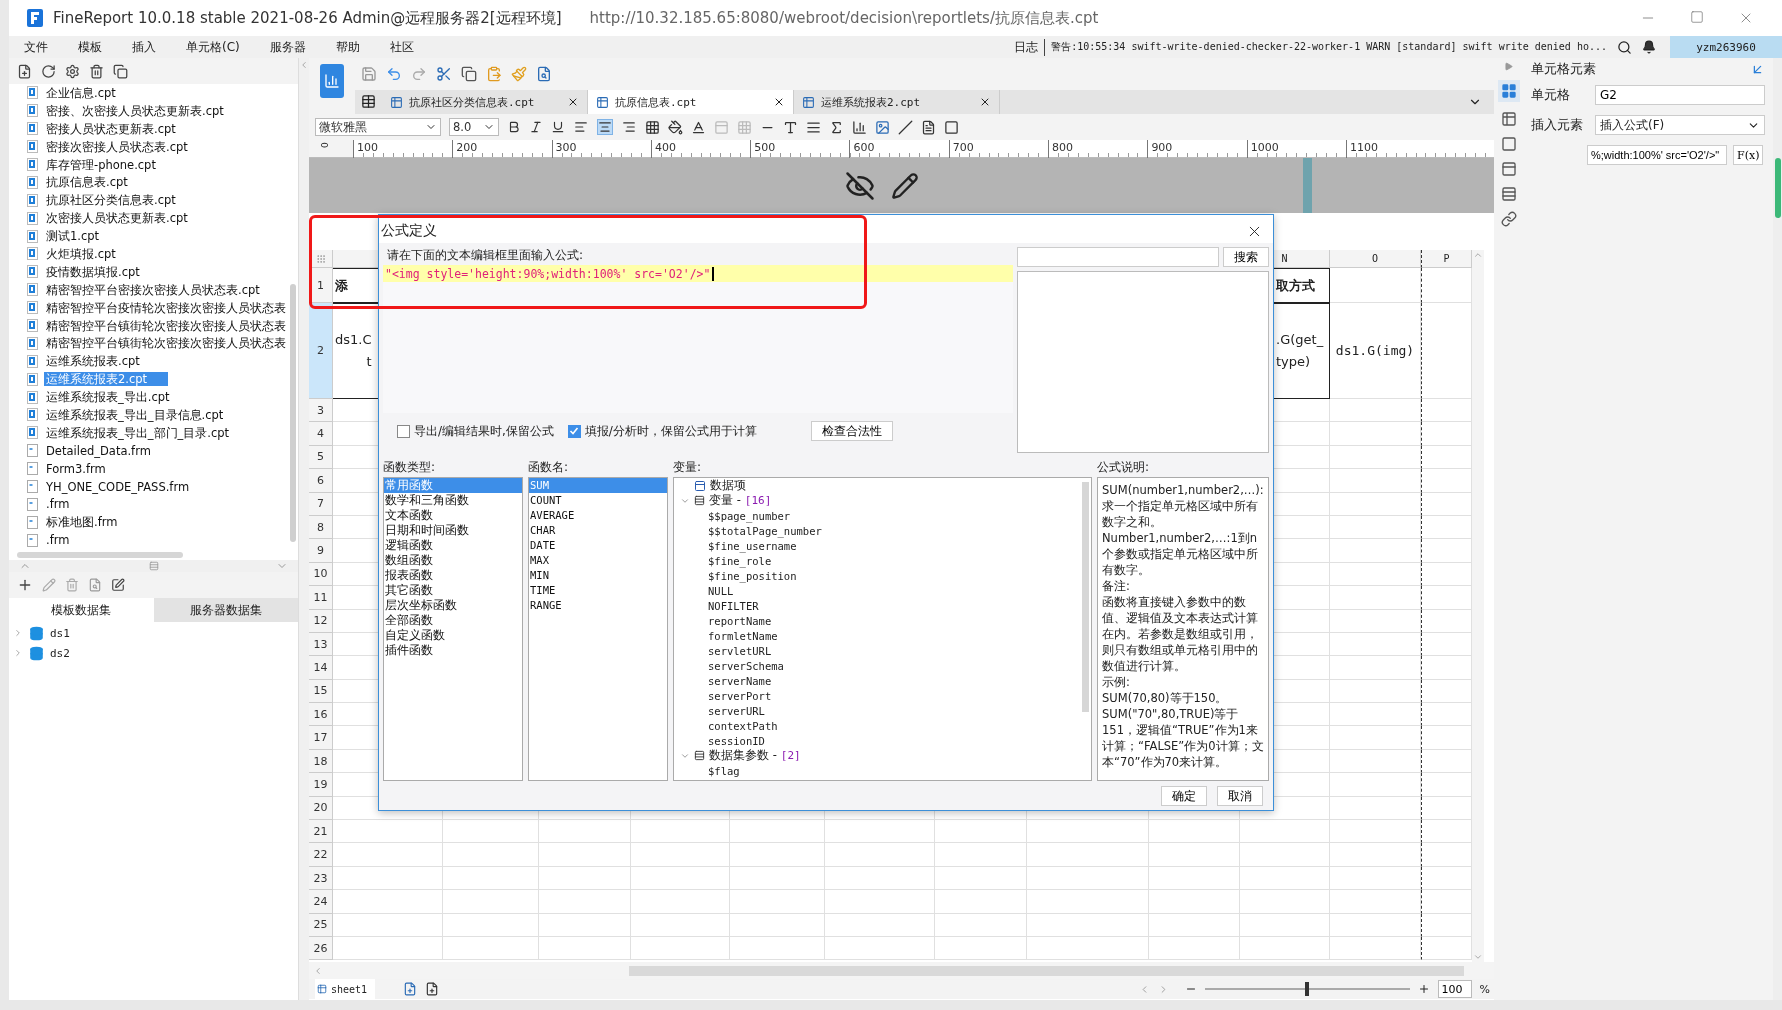  I want to click on row-header: 2, so click(321, 351).